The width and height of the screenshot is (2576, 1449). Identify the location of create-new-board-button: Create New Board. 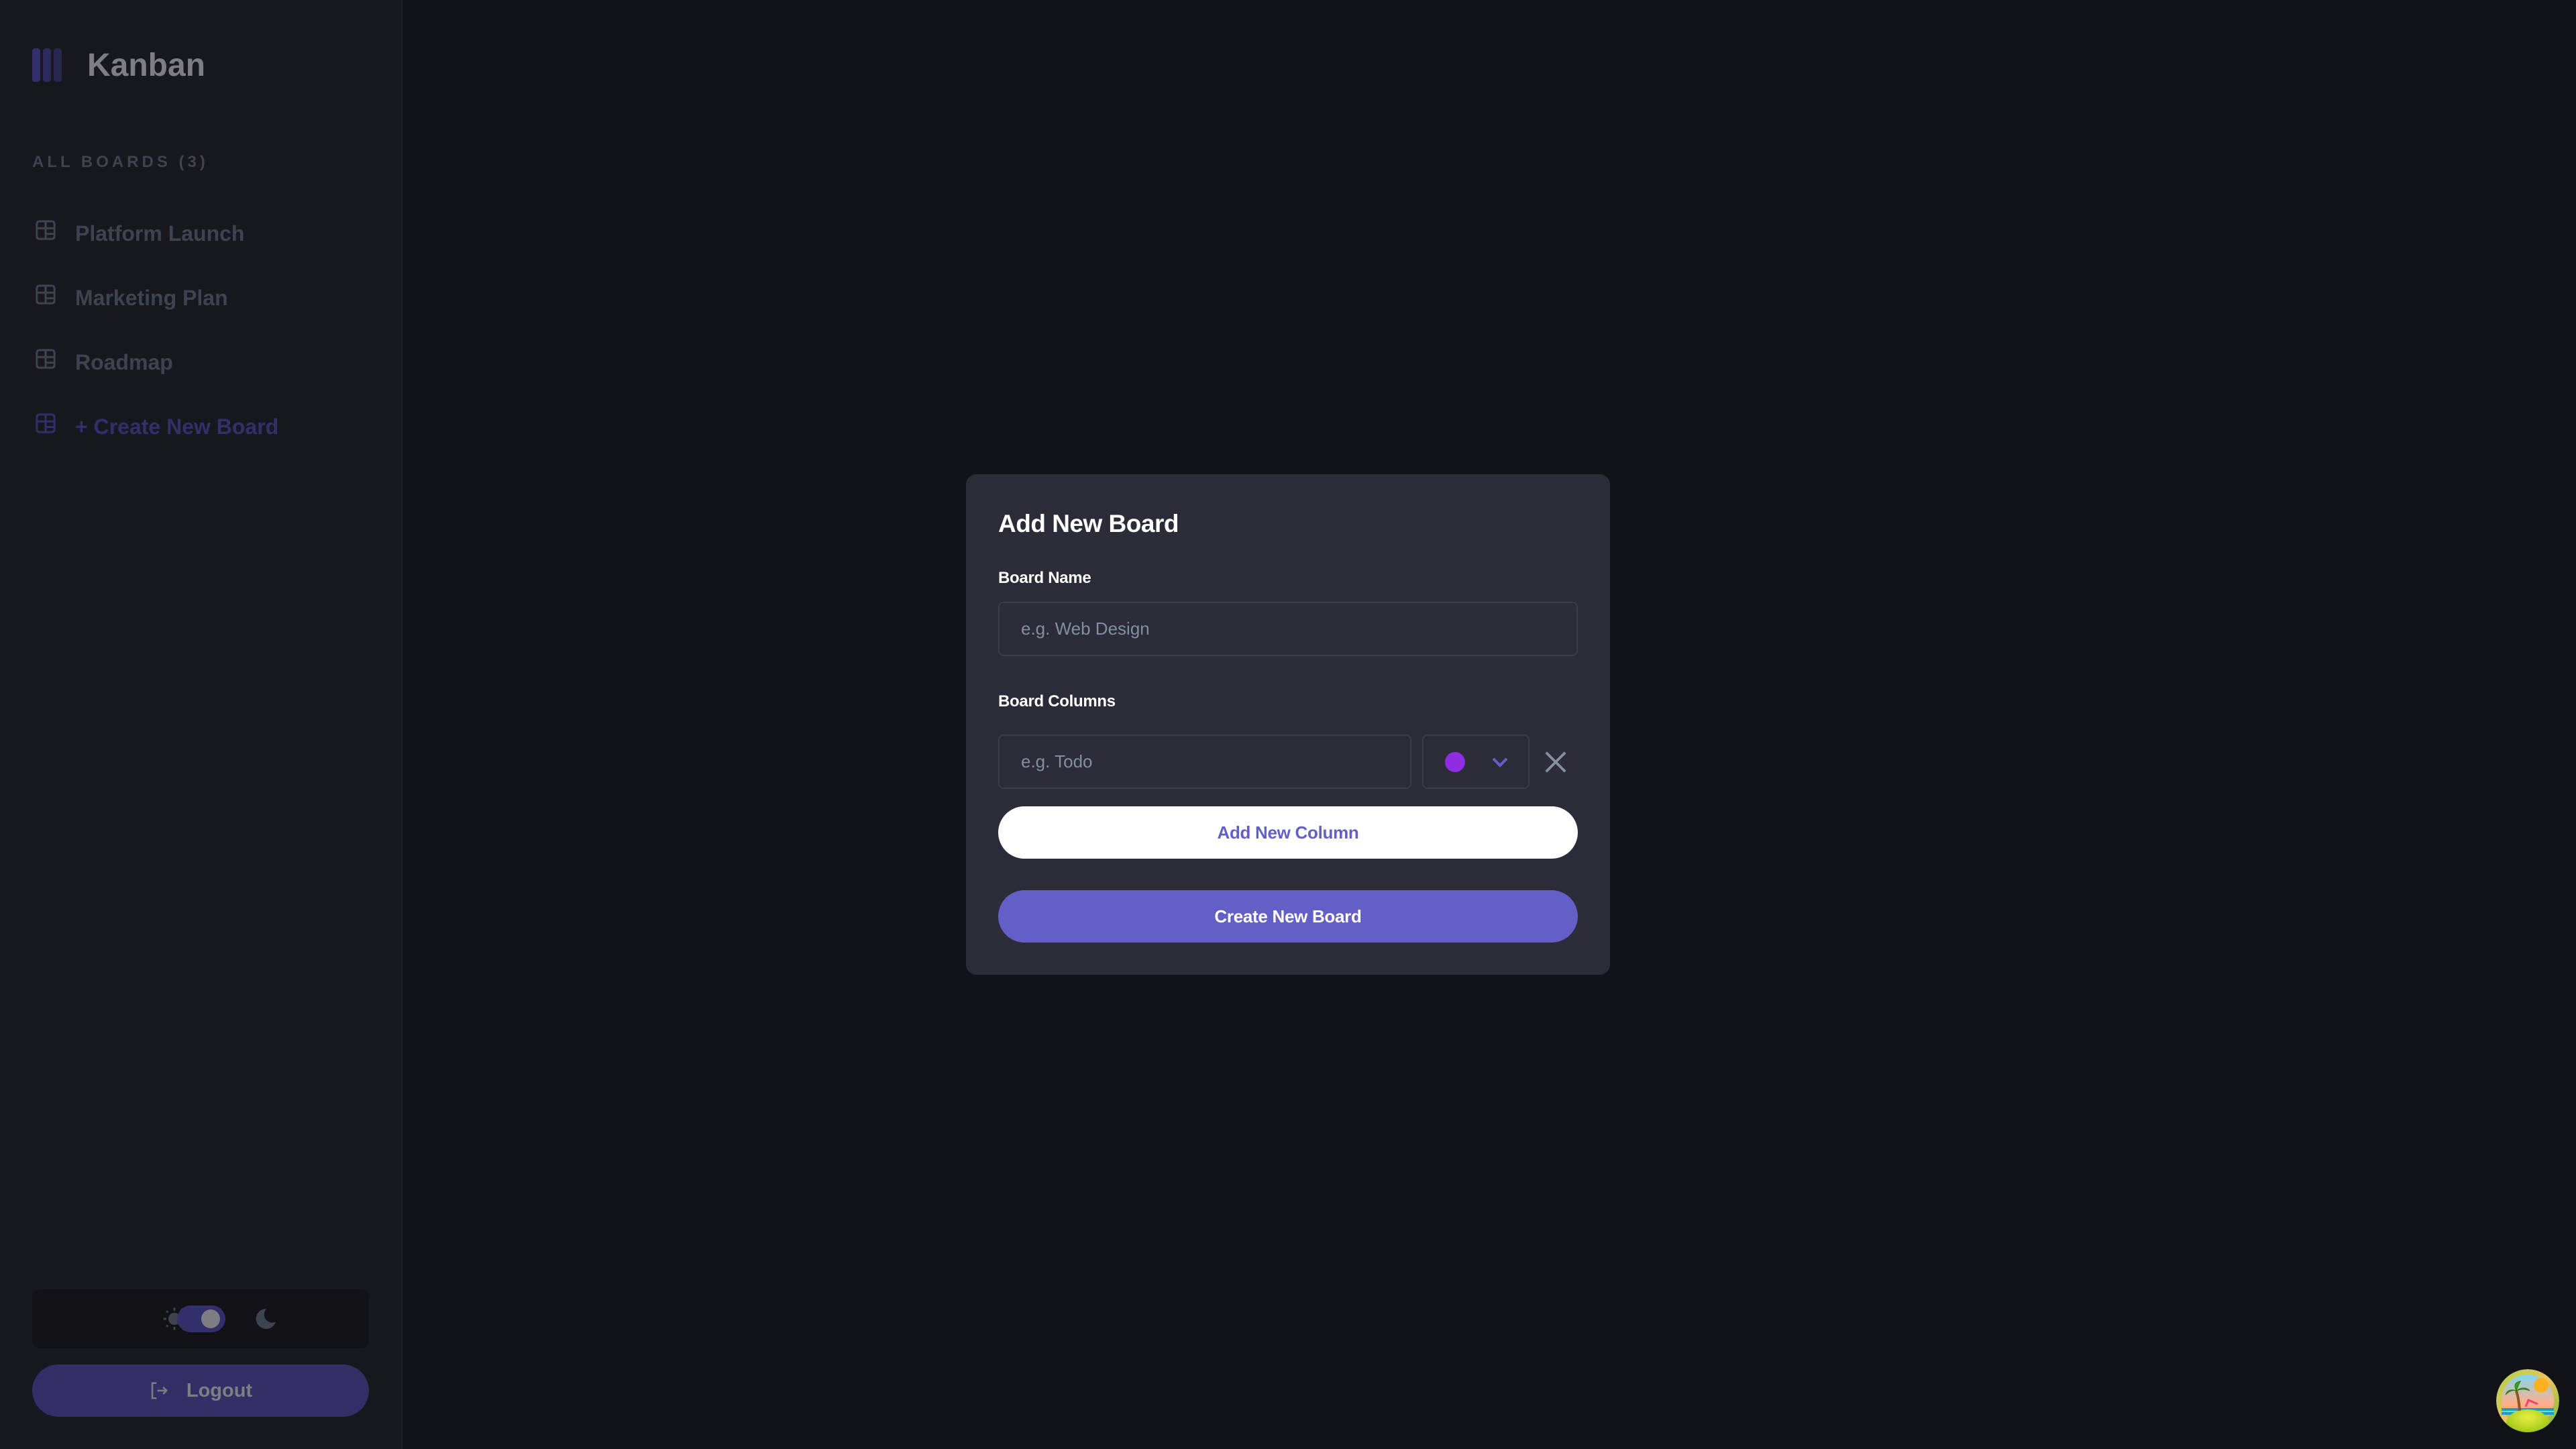
(1288, 916).